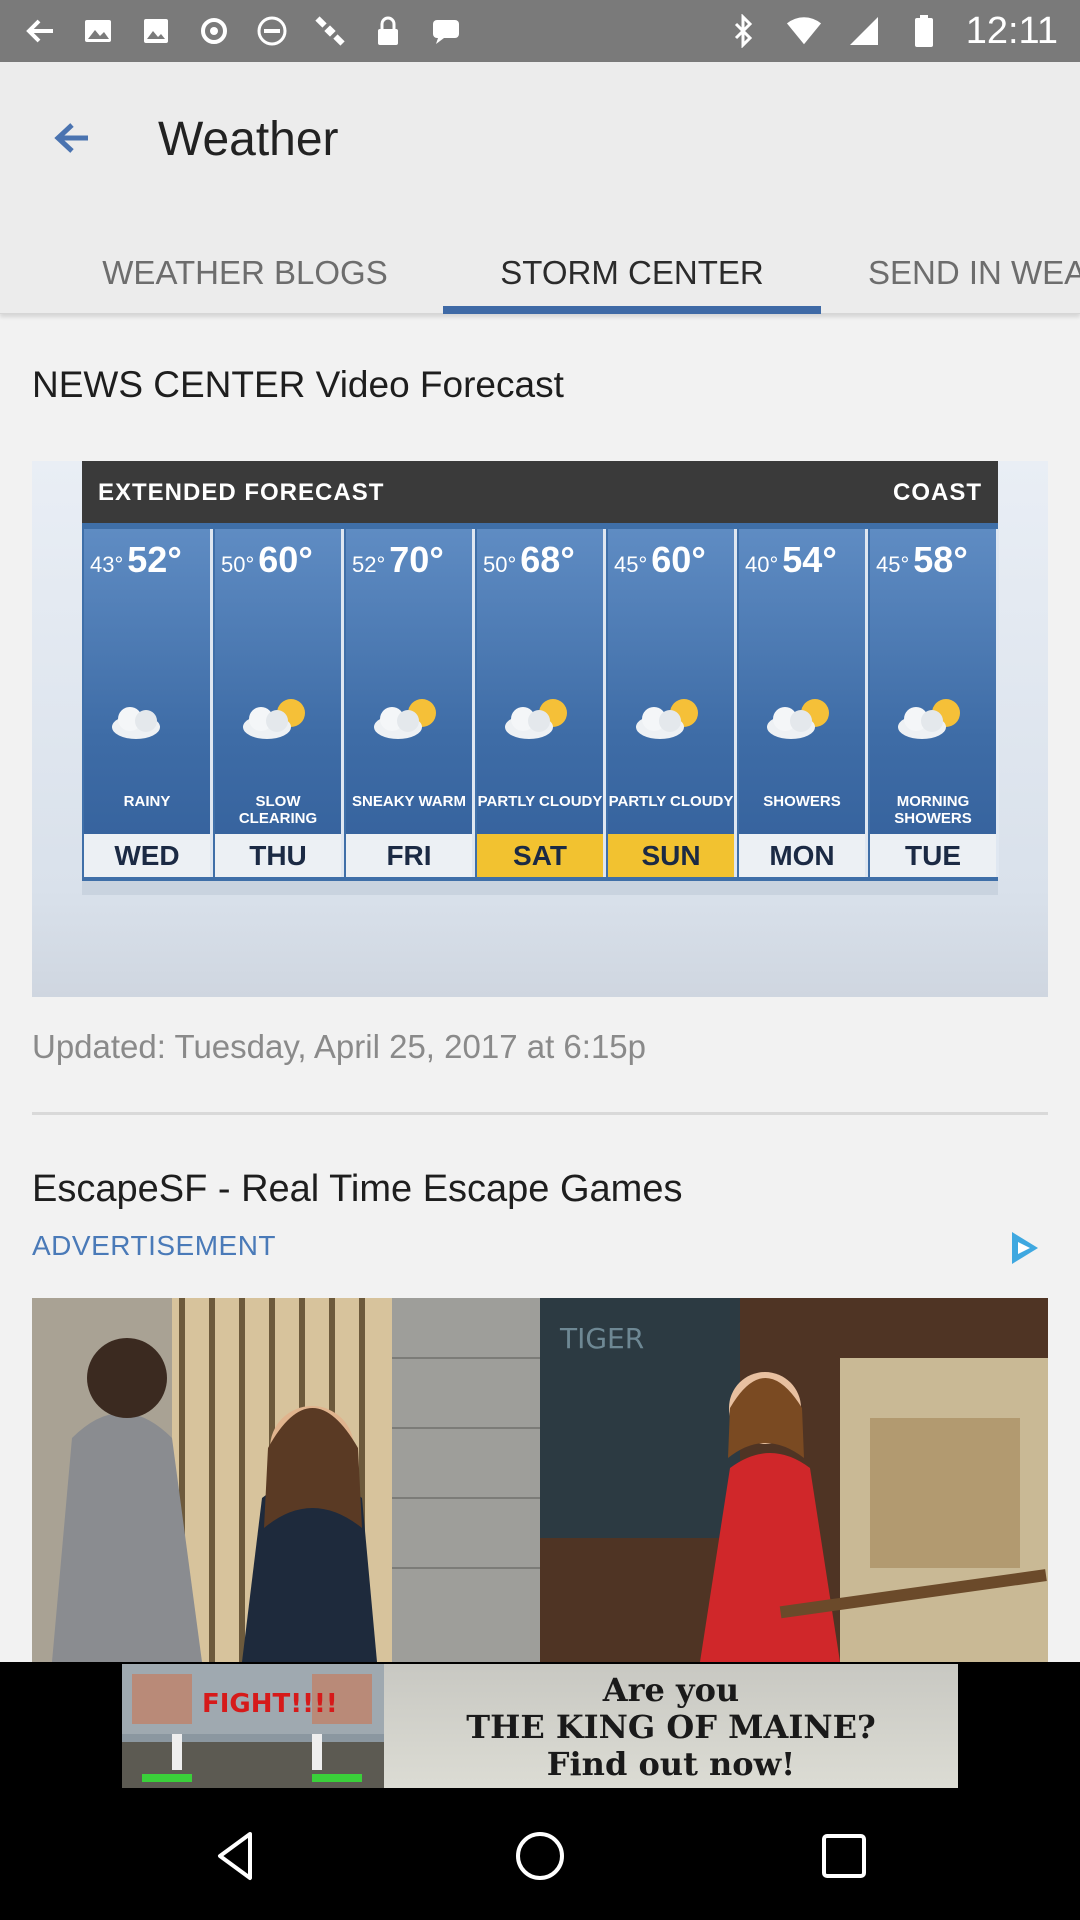 This screenshot has height=1920, width=1080. Describe the element at coordinates (446, 31) in the screenshot. I see `message-icon` at that location.